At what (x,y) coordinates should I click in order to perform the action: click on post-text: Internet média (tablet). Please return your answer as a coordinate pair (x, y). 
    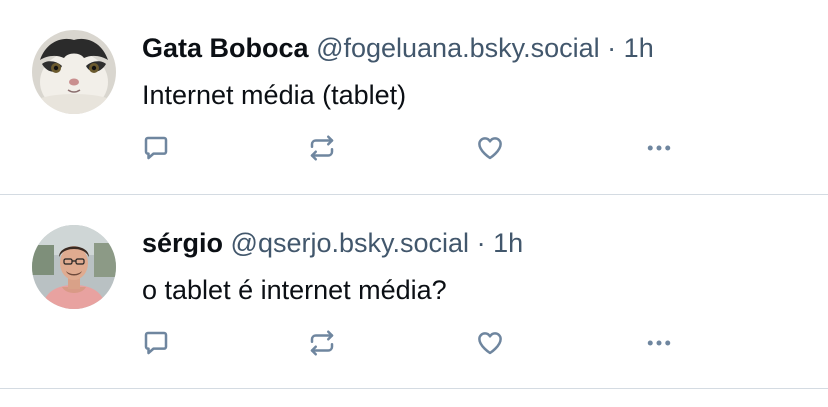
    Looking at the image, I should click on (274, 95).